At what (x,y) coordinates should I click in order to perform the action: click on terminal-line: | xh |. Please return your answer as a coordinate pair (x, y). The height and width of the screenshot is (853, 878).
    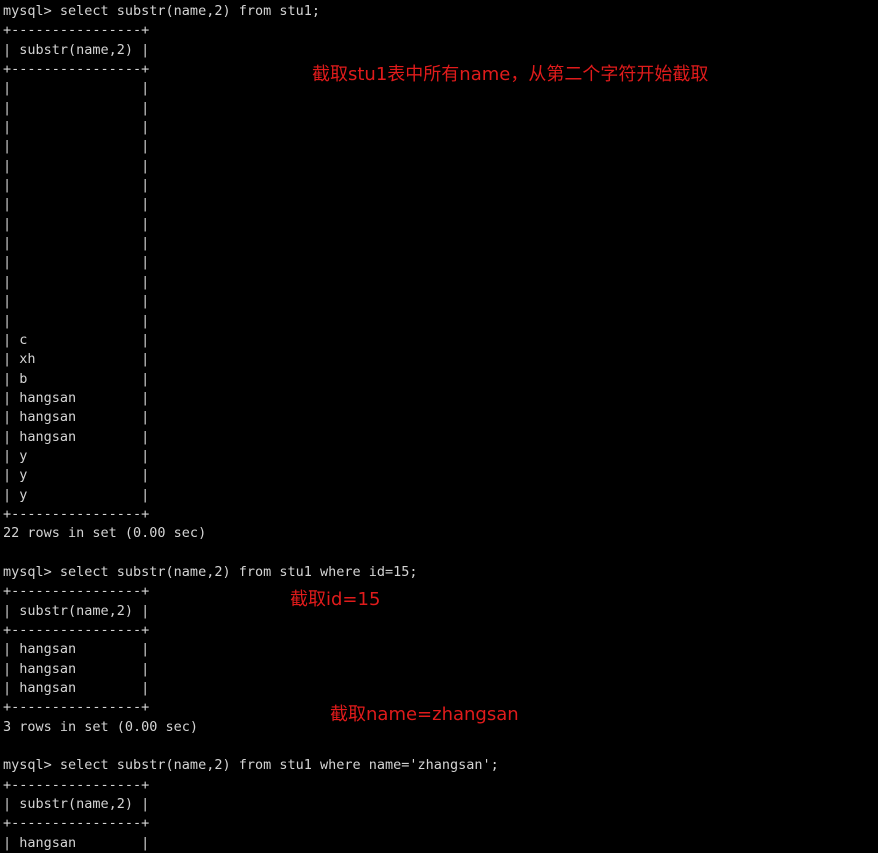
    Looking at the image, I should click on (76, 359).